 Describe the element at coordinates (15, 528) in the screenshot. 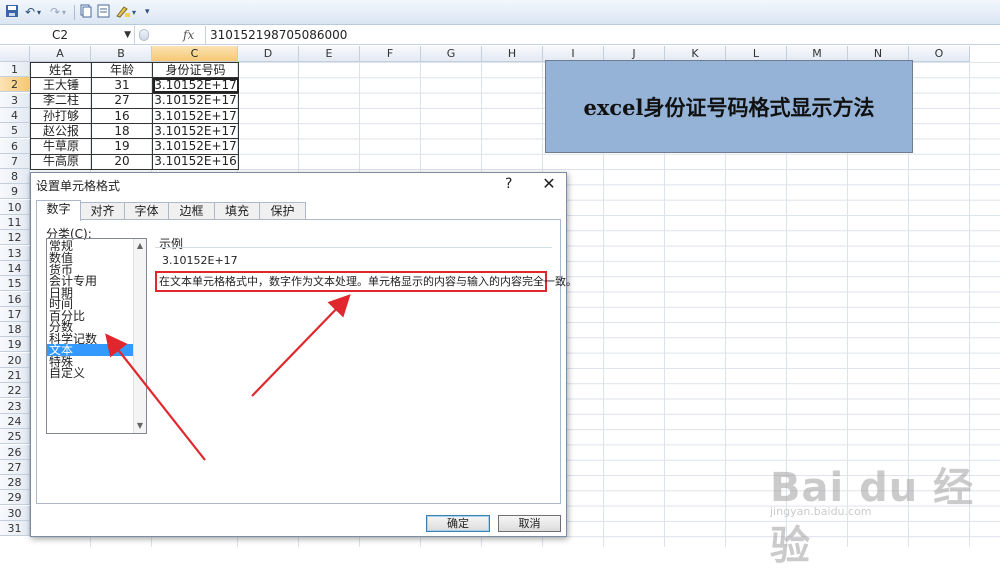

I see `row-header: 31` at that location.